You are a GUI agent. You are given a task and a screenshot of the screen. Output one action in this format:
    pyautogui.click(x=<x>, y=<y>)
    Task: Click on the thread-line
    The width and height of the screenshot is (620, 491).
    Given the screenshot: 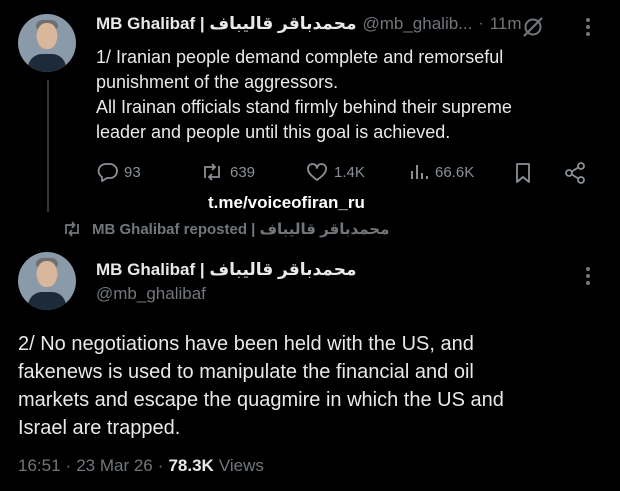 What is the action you would take?
    pyautogui.click(x=48, y=146)
    